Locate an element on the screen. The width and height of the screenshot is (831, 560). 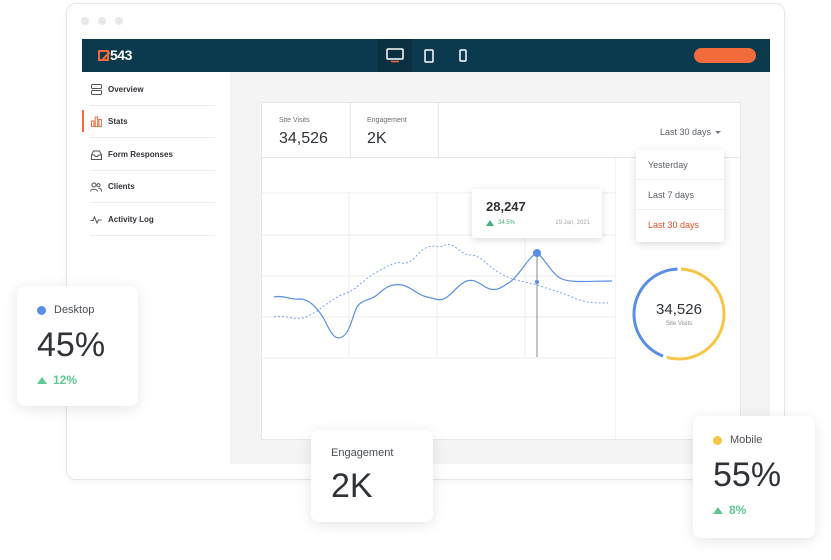
desktop-view-button is located at coordinates (395, 55).